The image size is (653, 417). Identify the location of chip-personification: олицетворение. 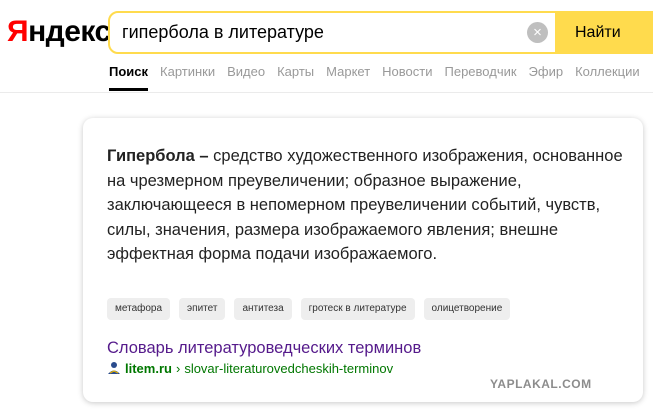
(467, 309).